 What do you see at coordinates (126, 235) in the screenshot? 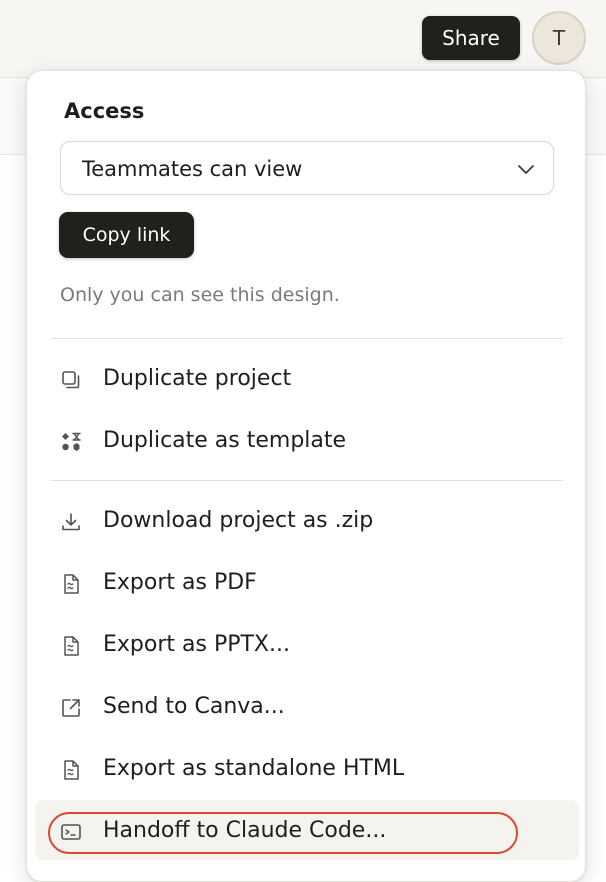
I see `copy-link-button: Copy link` at bounding box center [126, 235].